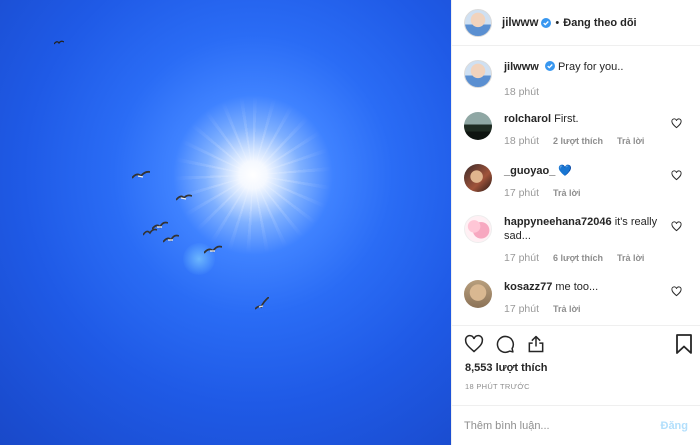 Image resolution: width=700 pixels, height=445 pixels. What do you see at coordinates (576, 386) in the screenshot?
I see `post-timestamp: 18 PHÚT TRƯỚC` at bounding box center [576, 386].